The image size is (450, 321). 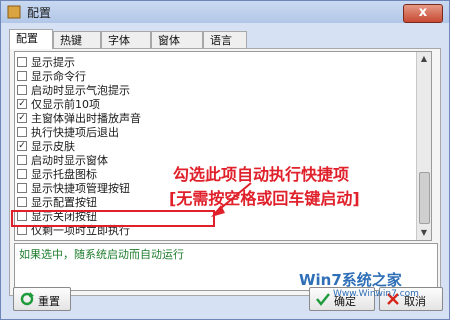 I want to click on check-icon, so click(x=323, y=299).